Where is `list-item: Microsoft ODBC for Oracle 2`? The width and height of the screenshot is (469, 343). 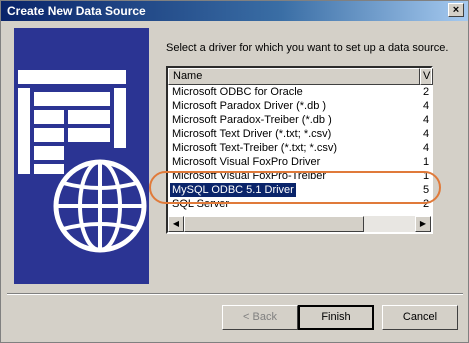 list-item: Microsoft ODBC for Oracle 2 is located at coordinates (299, 92).